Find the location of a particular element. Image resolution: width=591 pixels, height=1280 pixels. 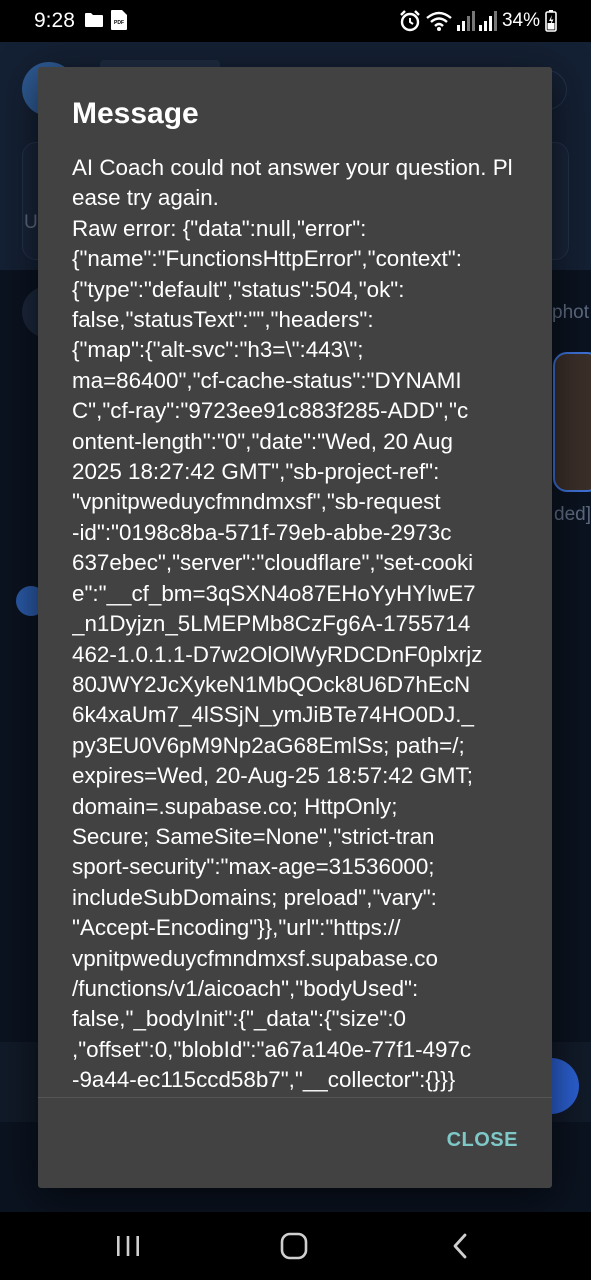

close-button: CLOSE is located at coordinates (482, 1140).